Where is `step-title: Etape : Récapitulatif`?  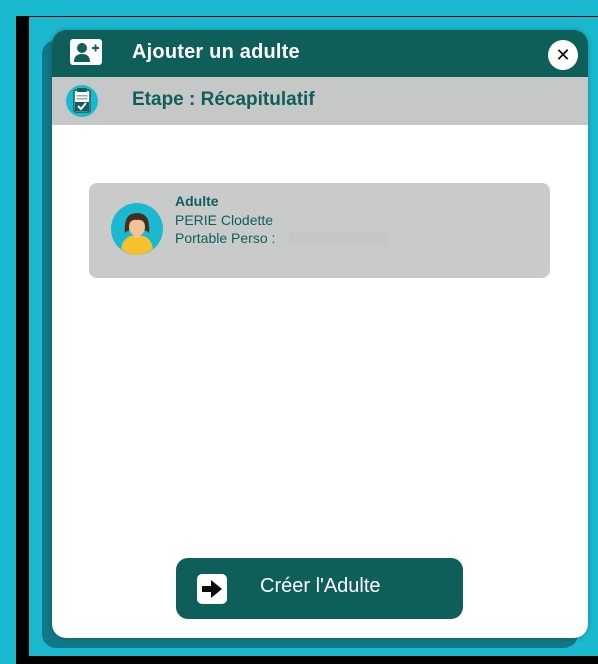
step-title: Etape : Récapitulatif is located at coordinates (223, 99).